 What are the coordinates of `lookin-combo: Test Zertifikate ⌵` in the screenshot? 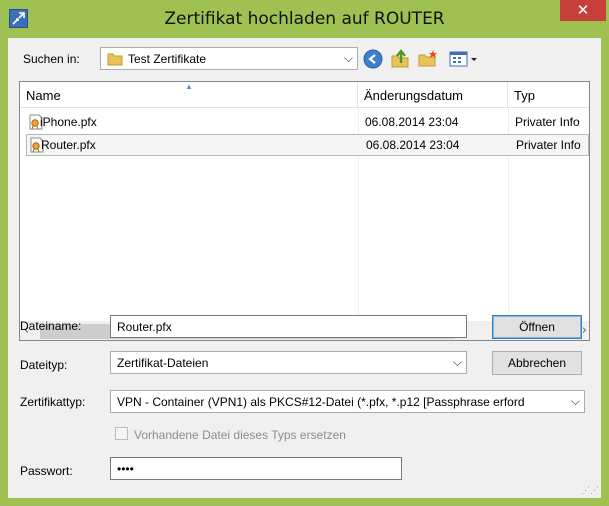 It's located at (229, 58).